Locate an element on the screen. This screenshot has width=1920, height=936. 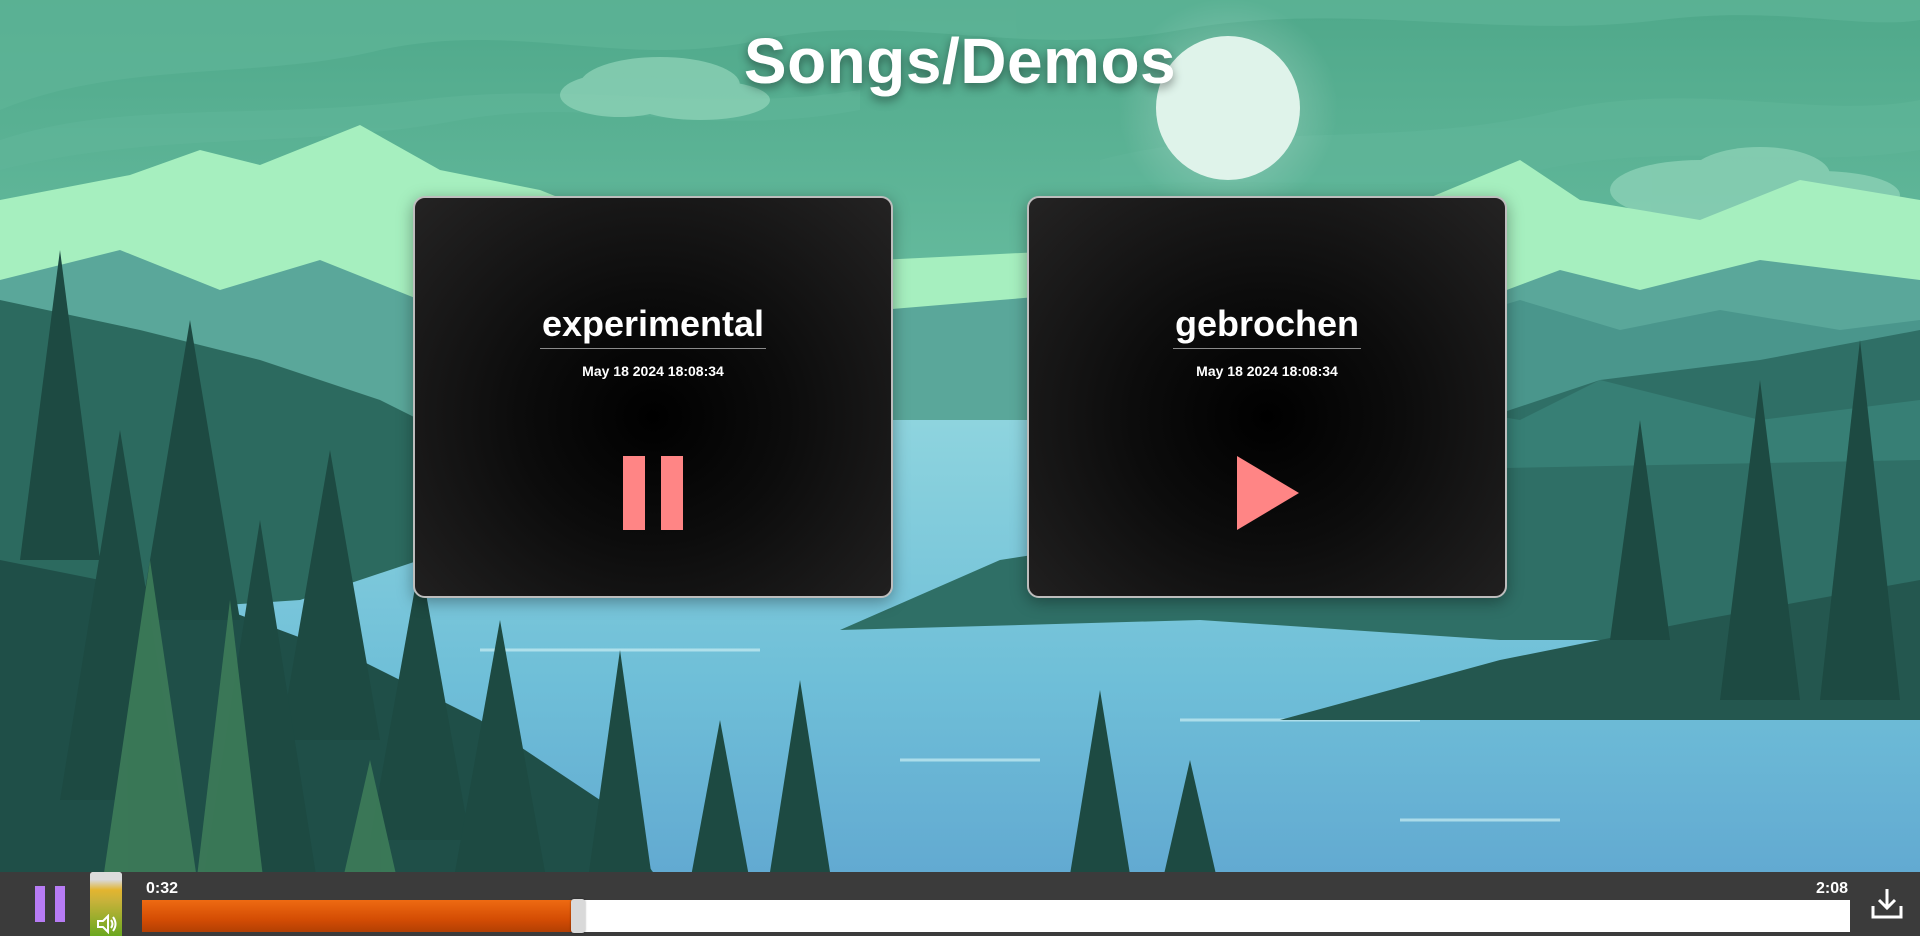
seek-bar-progress is located at coordinates (360, 916).